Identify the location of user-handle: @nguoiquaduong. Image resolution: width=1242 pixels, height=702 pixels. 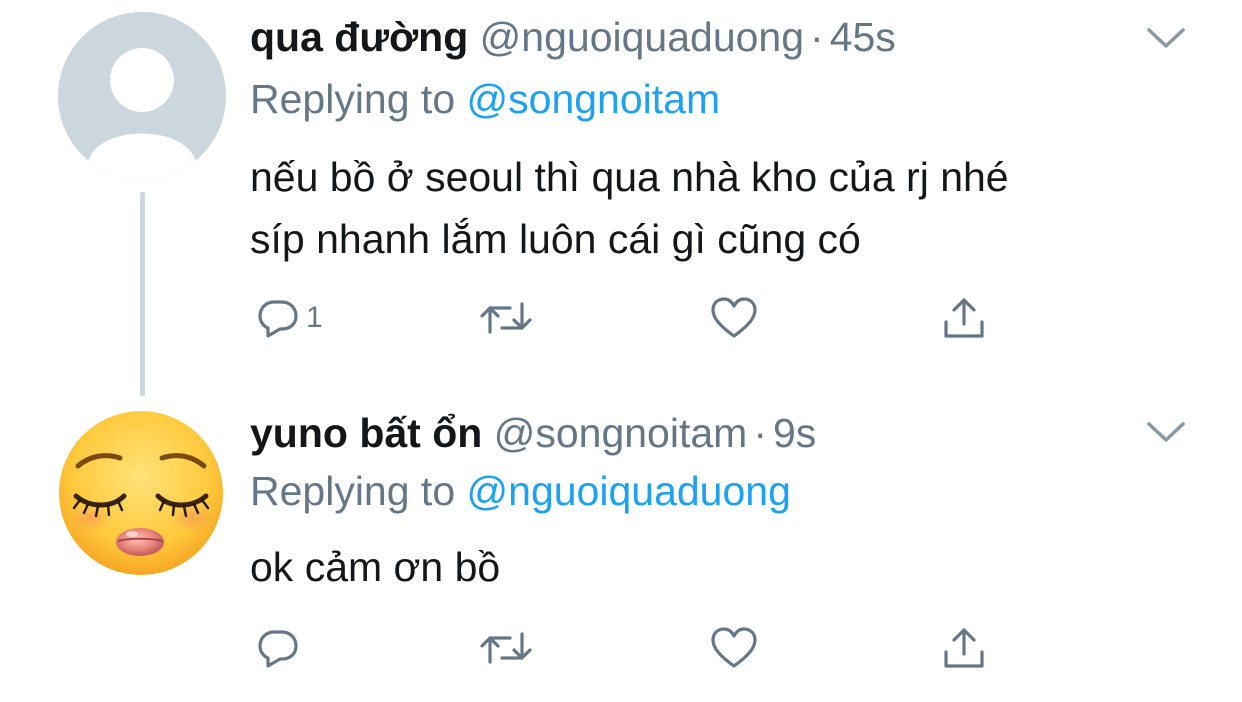
(642, 37).